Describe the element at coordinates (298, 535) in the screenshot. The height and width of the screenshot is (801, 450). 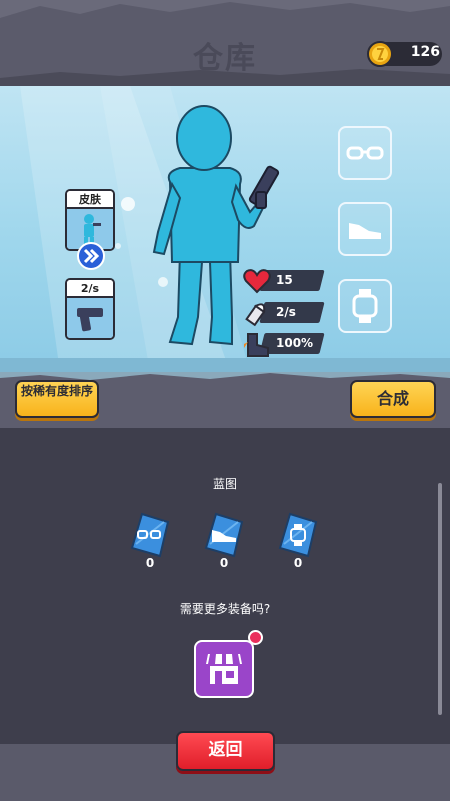
I see `watch-blueprint-icon` at that location.